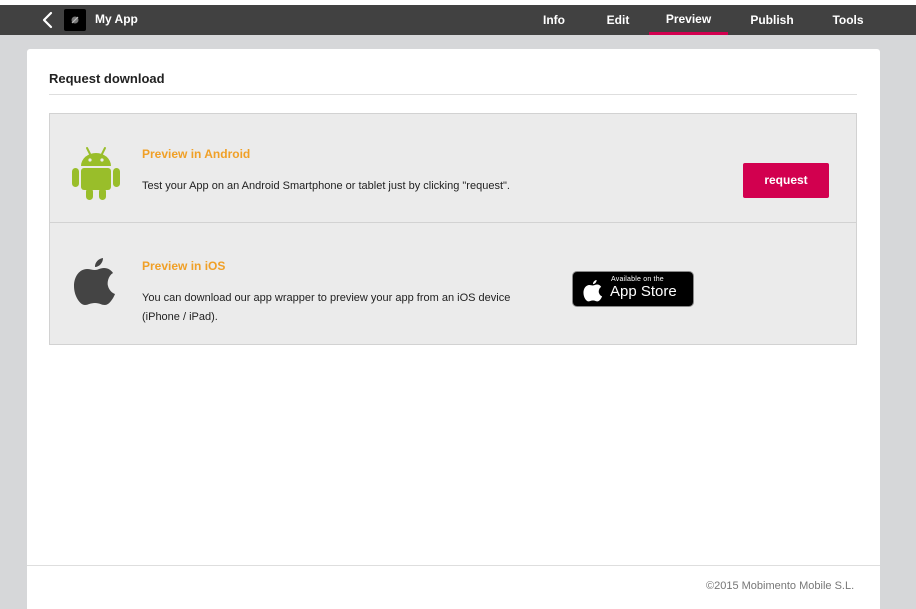 Image resolution: width=916 pixels, height=609 pixels. What do you see at coordinates (593, 290) in the screenshot?
I see `apple-logo-icon` at bounding box center [593, 290].